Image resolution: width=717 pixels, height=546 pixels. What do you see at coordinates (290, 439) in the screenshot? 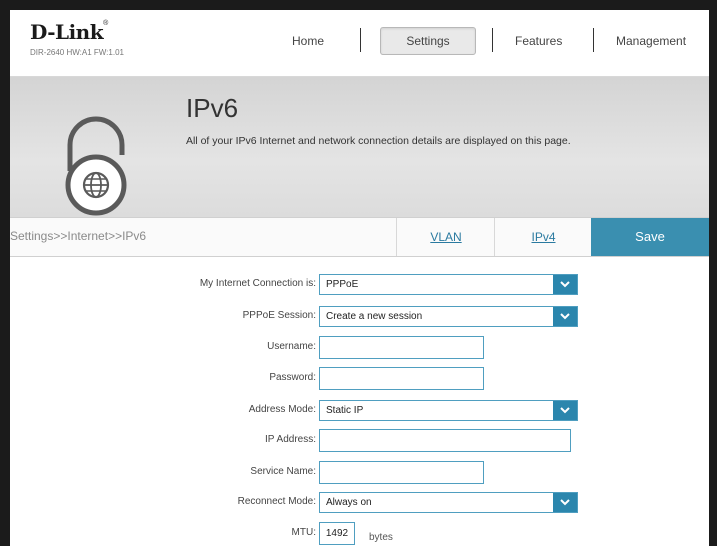
I see `ip-address-label: IP Address:` at bounding box center [290, 439].